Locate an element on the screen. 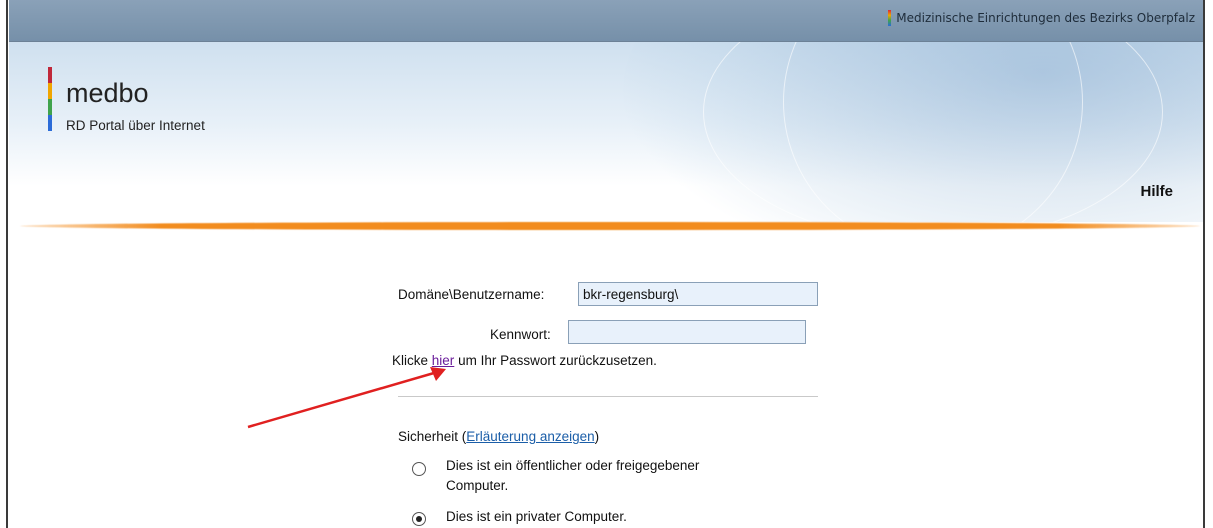 This screenshot has height=528, width=1213. arrow-shaft is located at coordinates (341, 400).